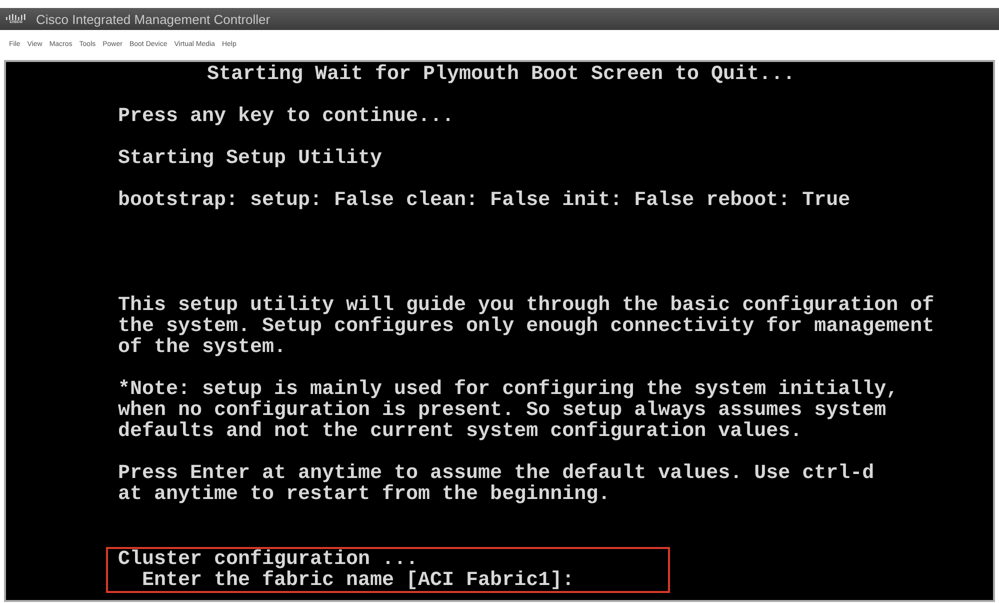 The width and height of the screenshot is (999, 603). What do you see at coordinates (527, 326) in the screenshot?
I see `console-line: the system. Setup configures only enough connectivity for management` at bounding box center [527, 326].